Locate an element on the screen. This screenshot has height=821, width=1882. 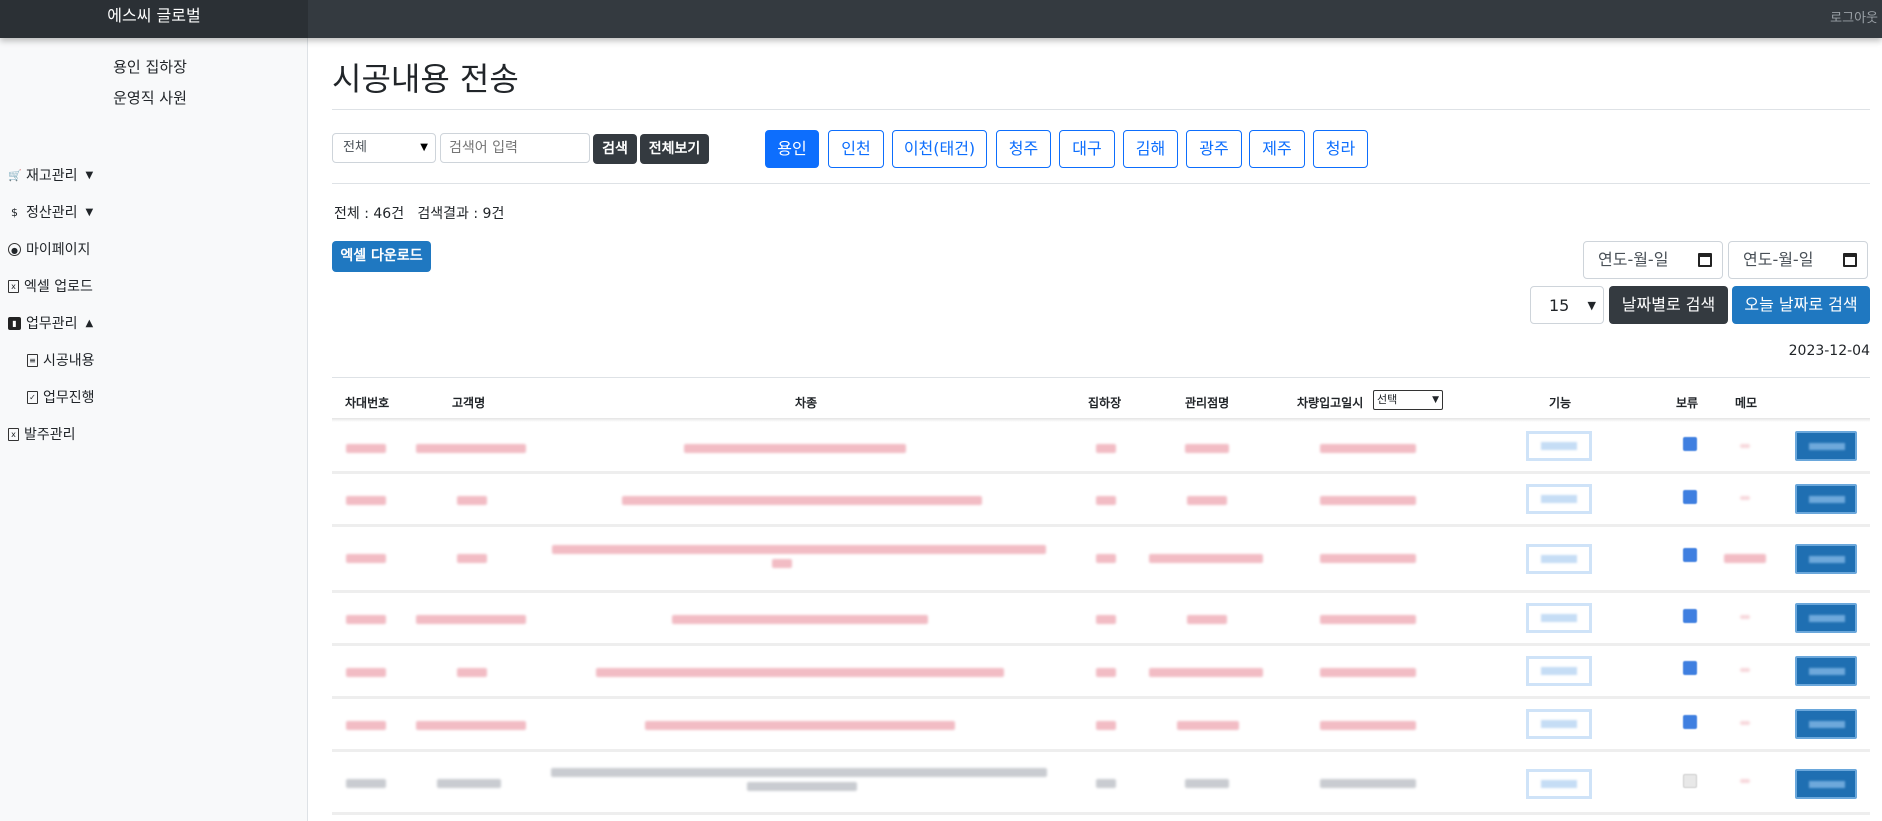
search-category-select: 전체 ▼ is located at coordinates (384, 148).